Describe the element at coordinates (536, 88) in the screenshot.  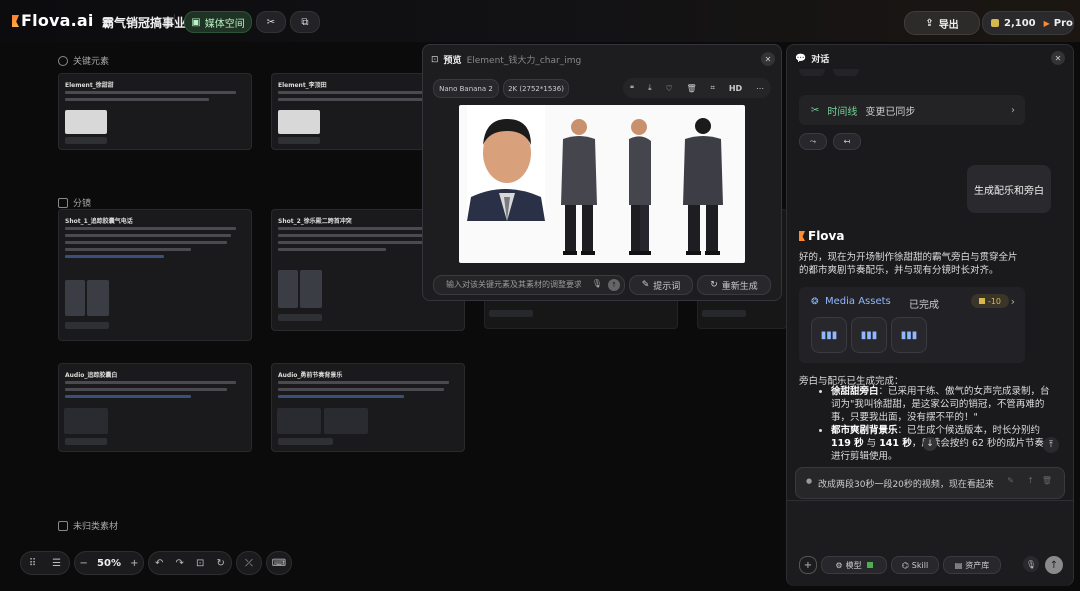
I see `resolution-chip: 2K (2752*1536)` at that location.